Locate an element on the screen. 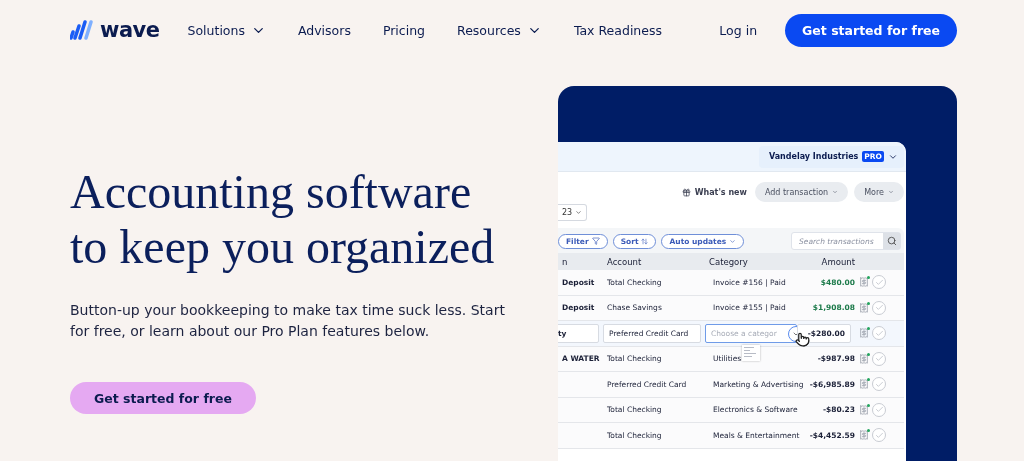  nav-link: Resources is located at coordinates (499, 30).